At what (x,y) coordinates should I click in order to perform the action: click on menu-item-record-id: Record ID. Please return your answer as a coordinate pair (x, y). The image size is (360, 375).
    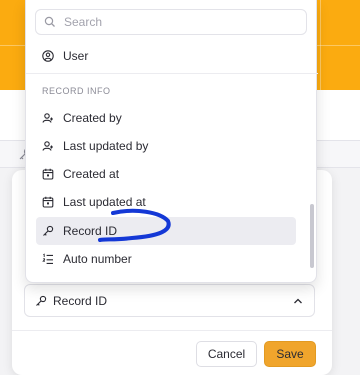
    Looking at the image, I should click on (166, 231).